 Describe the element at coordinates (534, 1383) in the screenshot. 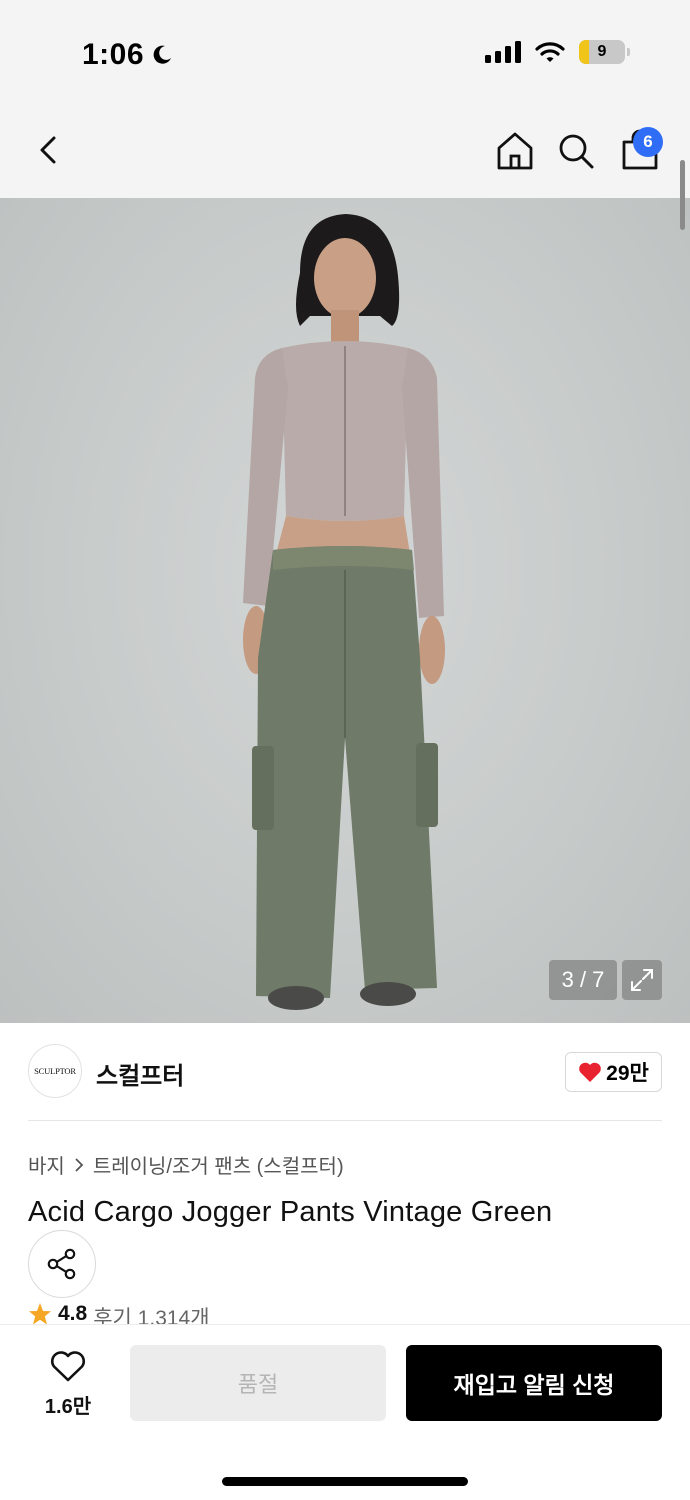

I see `restock-alert-button: 재입고 알림 신청` at that location.